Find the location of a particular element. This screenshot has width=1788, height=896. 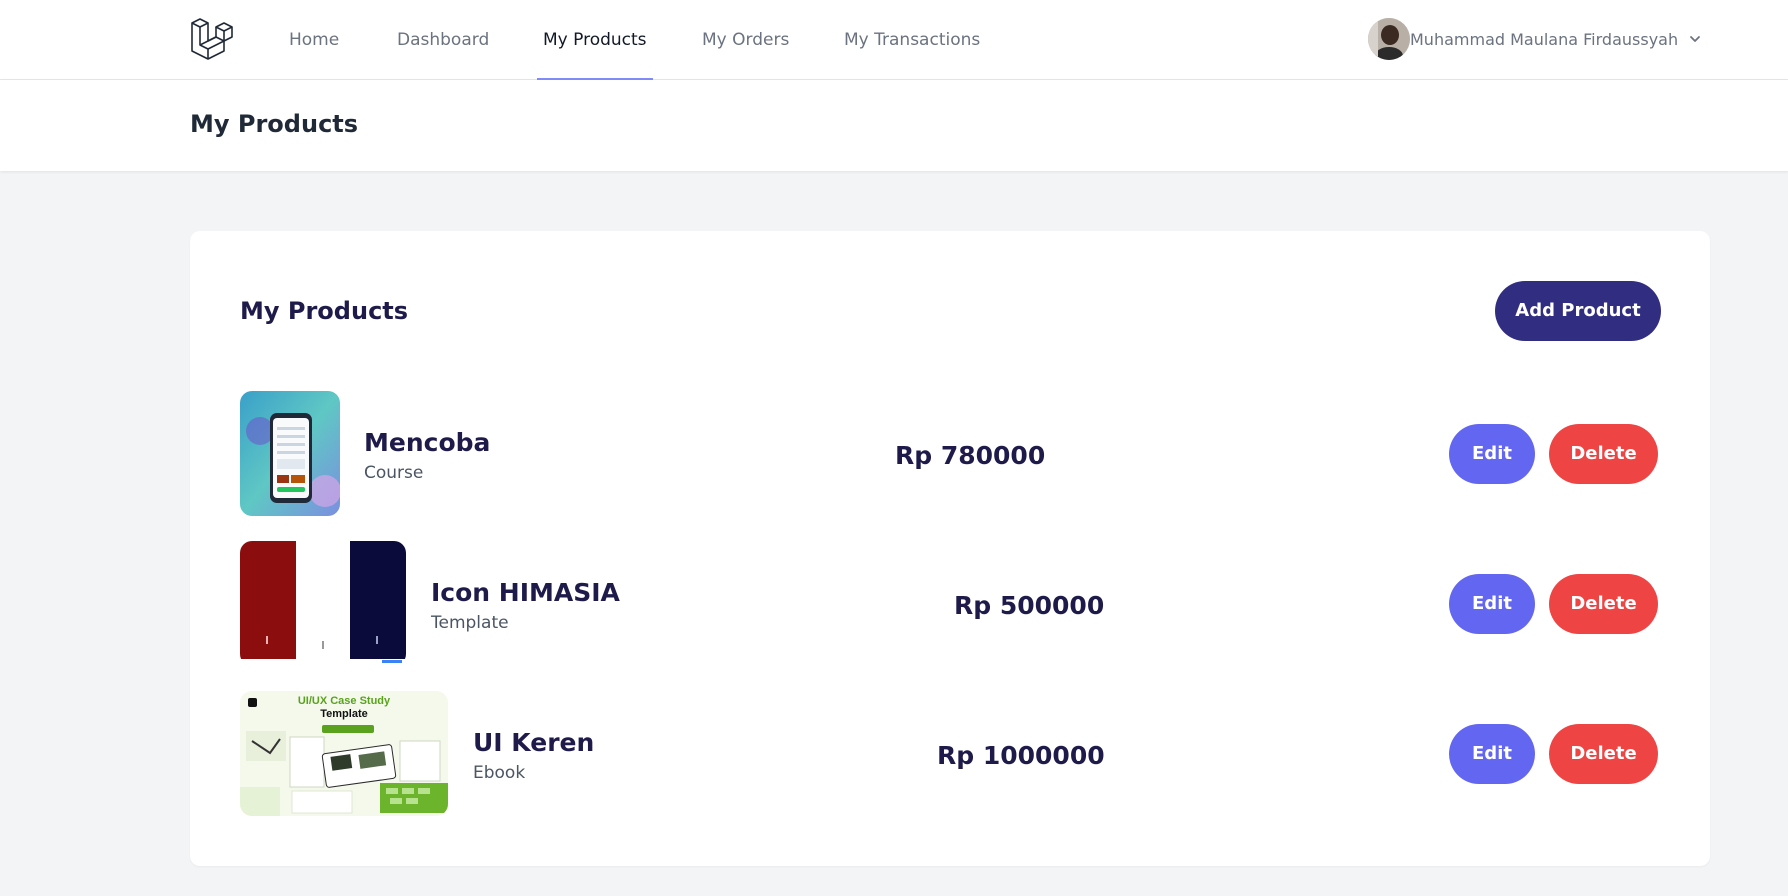

page-title: My Products is located at coordinates (274, 124).